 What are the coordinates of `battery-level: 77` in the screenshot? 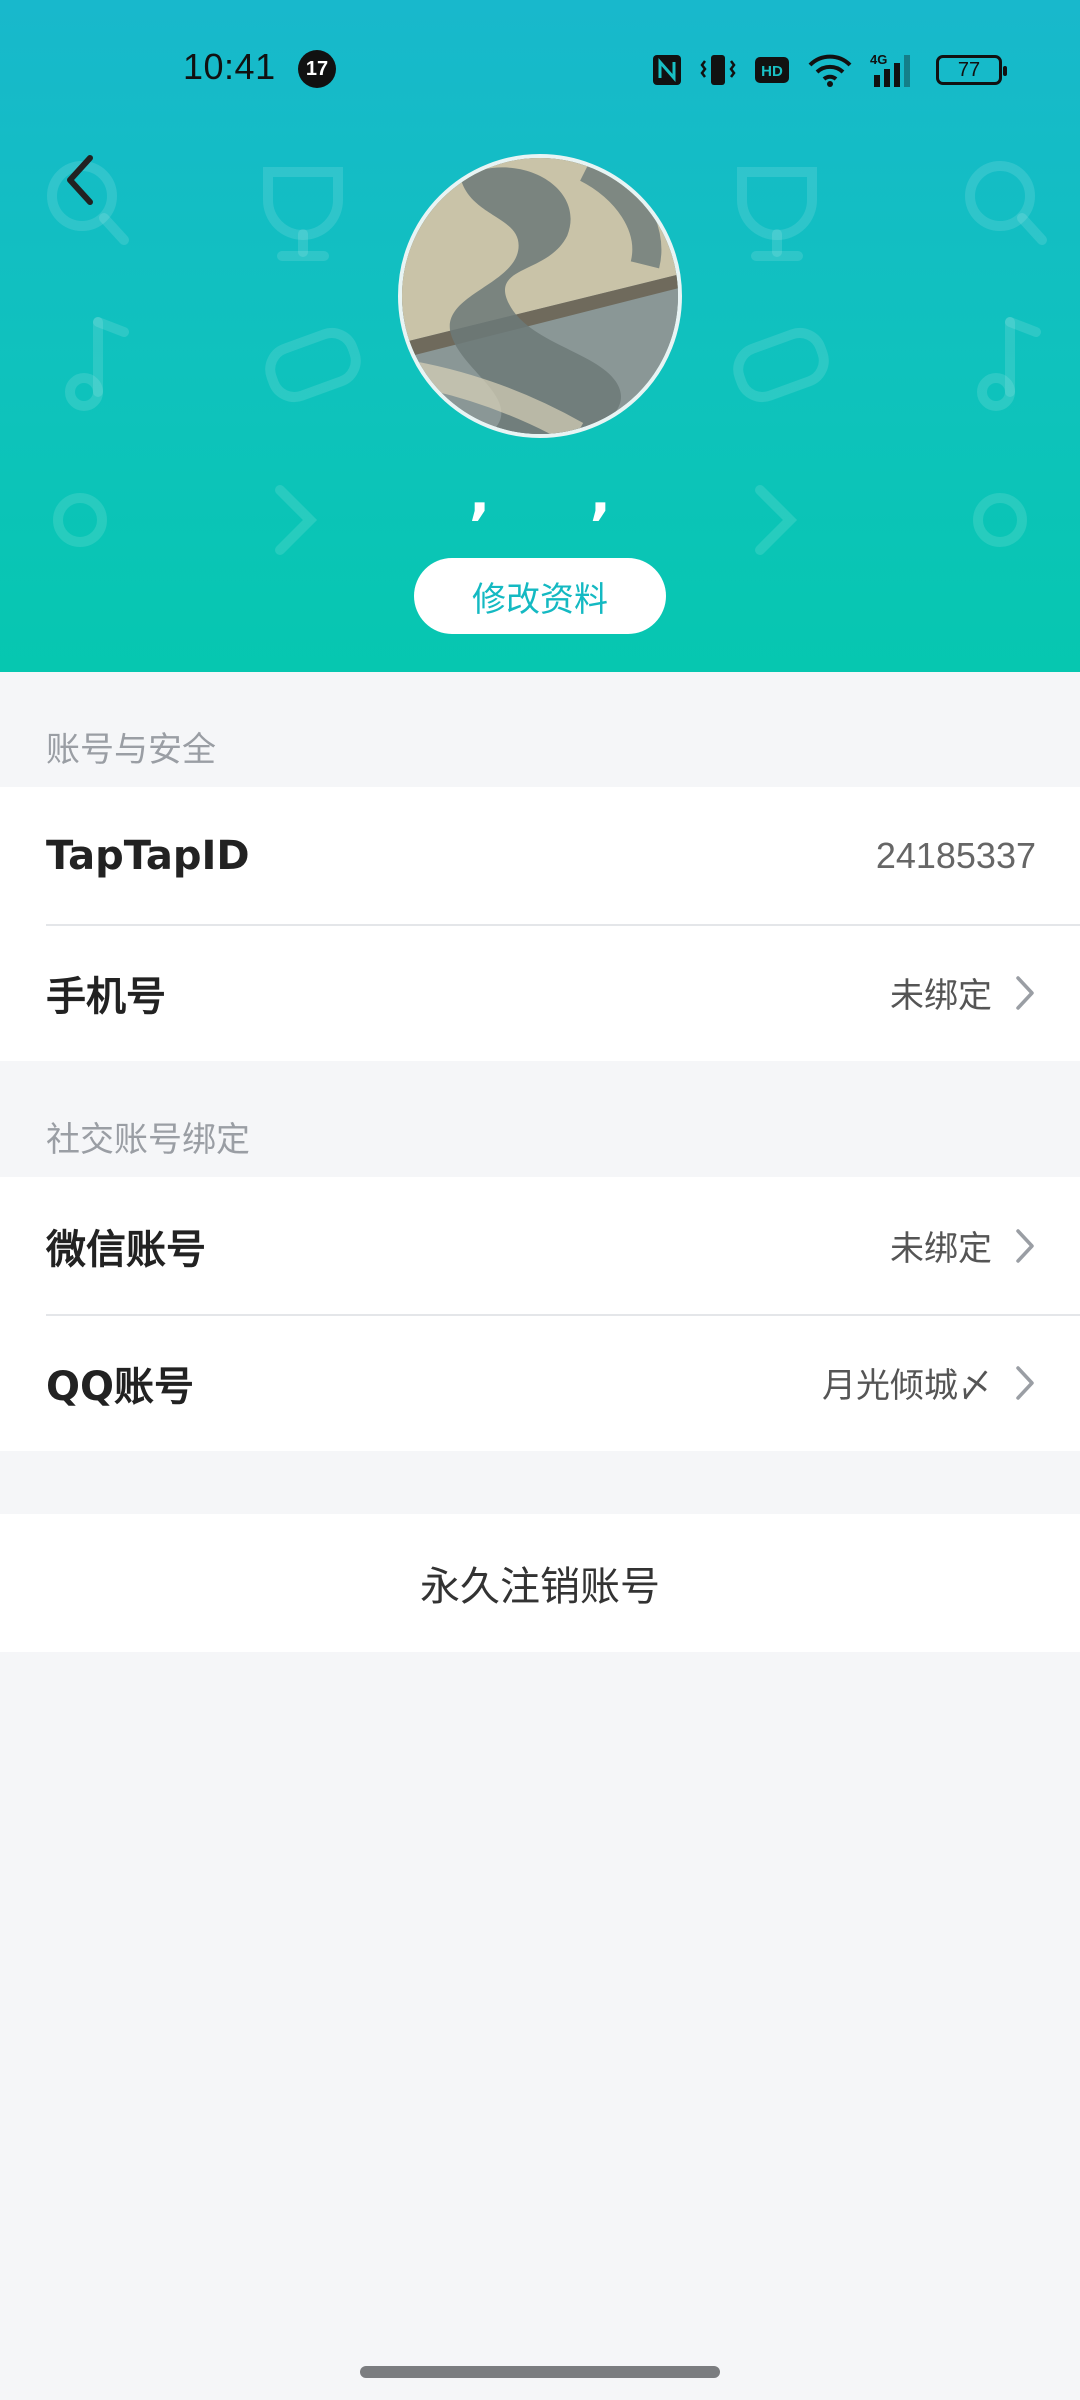 It's located at (969, 69).